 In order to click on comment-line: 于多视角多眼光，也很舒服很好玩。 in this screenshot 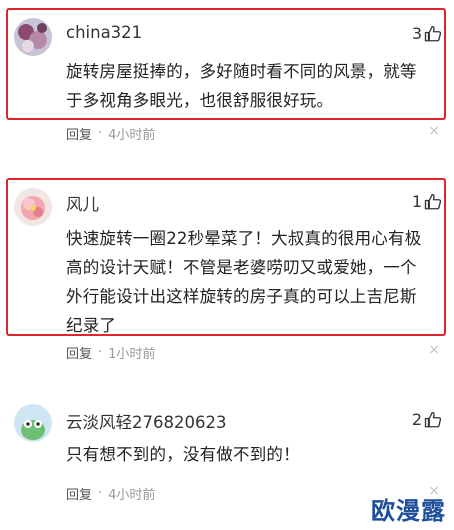, I will do `click(200, 100)`.